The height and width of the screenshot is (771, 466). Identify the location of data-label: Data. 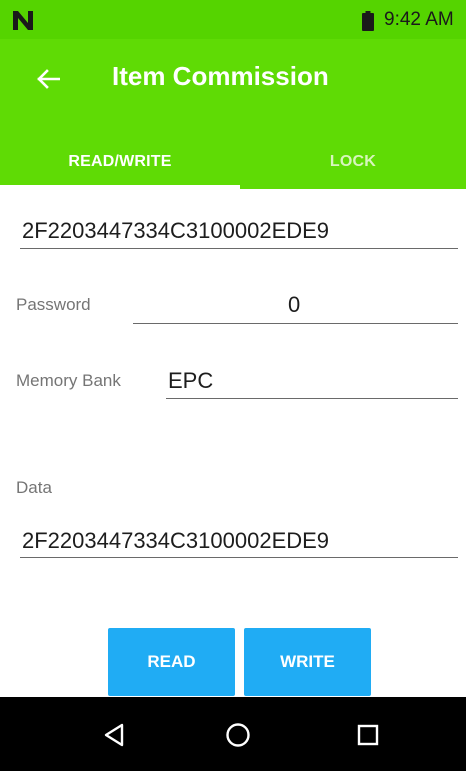
(34, 487).